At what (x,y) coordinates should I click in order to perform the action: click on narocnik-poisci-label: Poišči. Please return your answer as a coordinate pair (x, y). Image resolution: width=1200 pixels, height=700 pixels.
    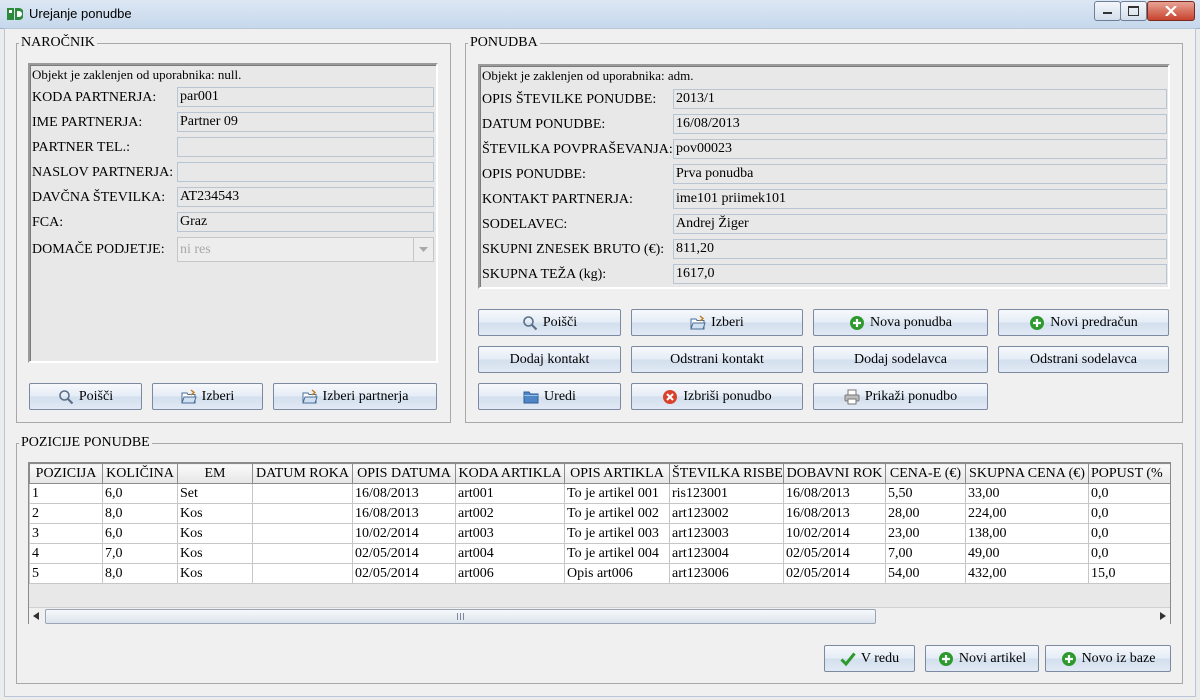
    Looking at the image, I should click on (96, 396).